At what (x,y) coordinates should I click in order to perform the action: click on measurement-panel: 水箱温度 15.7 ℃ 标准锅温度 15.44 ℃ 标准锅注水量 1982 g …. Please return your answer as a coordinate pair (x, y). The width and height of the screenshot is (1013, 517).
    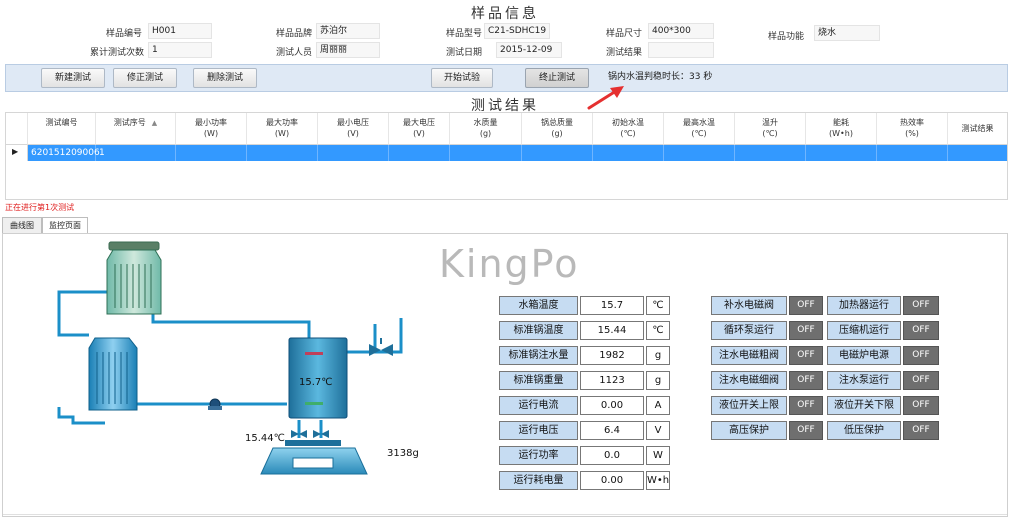
    Looking at the image, I should click on (586, 394).